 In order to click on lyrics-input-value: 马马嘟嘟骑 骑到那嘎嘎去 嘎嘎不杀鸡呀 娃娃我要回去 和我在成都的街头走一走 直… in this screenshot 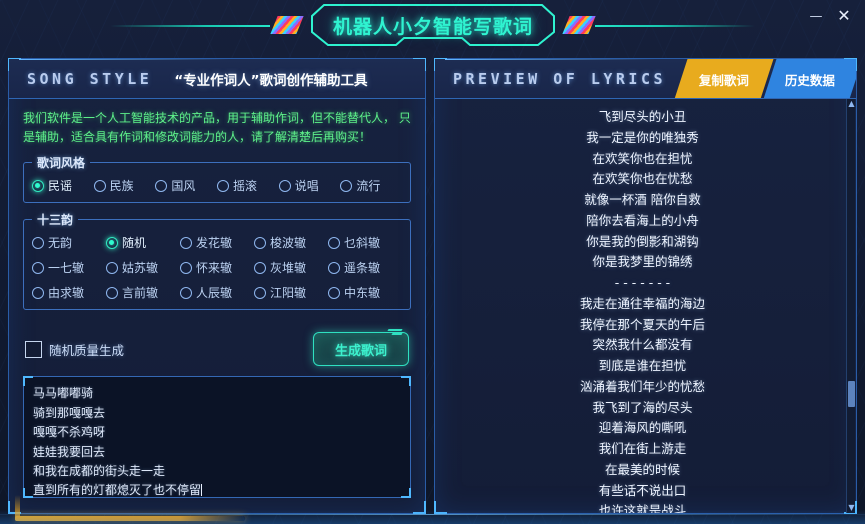, I will do `click(117, 442)`.